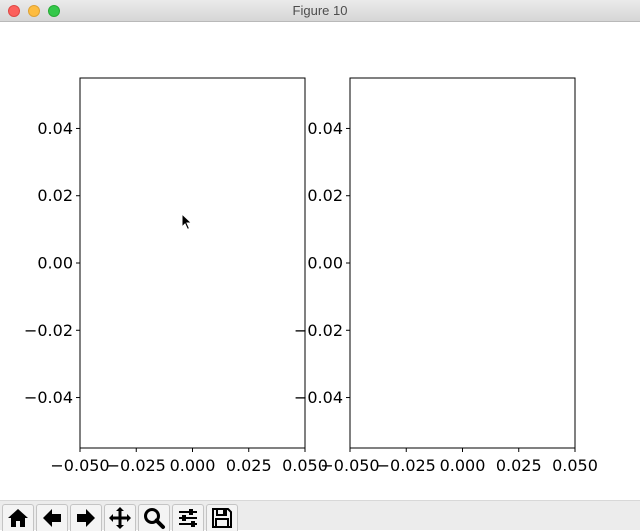 Image resolution: width=640 pixels, height=531 pixels. Describe the element at coordinates (320, 515) in the screenshot. I see `navigation-toolbar` at that location.